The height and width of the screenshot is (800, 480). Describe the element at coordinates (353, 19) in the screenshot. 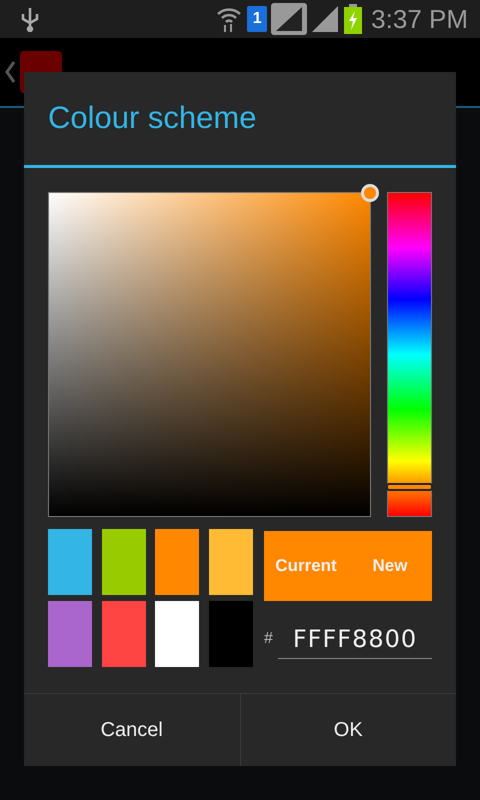

I see `battery-icon` at that location.